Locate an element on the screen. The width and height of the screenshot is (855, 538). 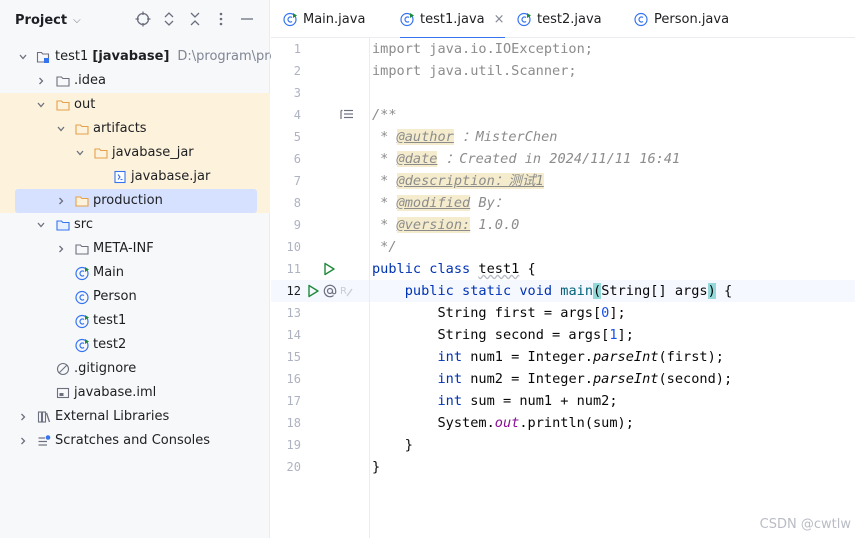
tab-test1-java: test1.java × is located at coordinates (452, 19).